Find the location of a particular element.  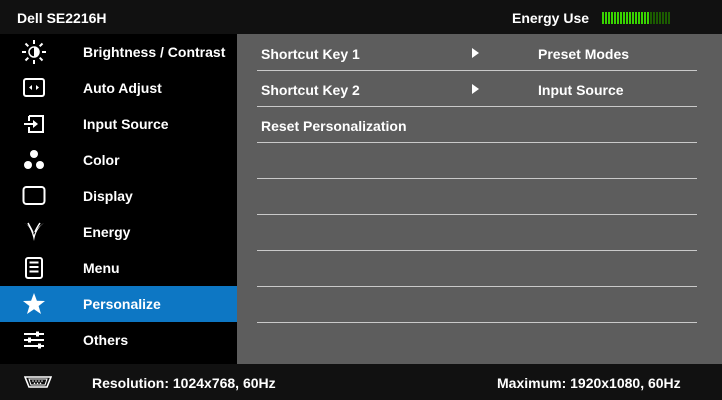

sidebar-item-label: Color is located at coordinates (101, 160).